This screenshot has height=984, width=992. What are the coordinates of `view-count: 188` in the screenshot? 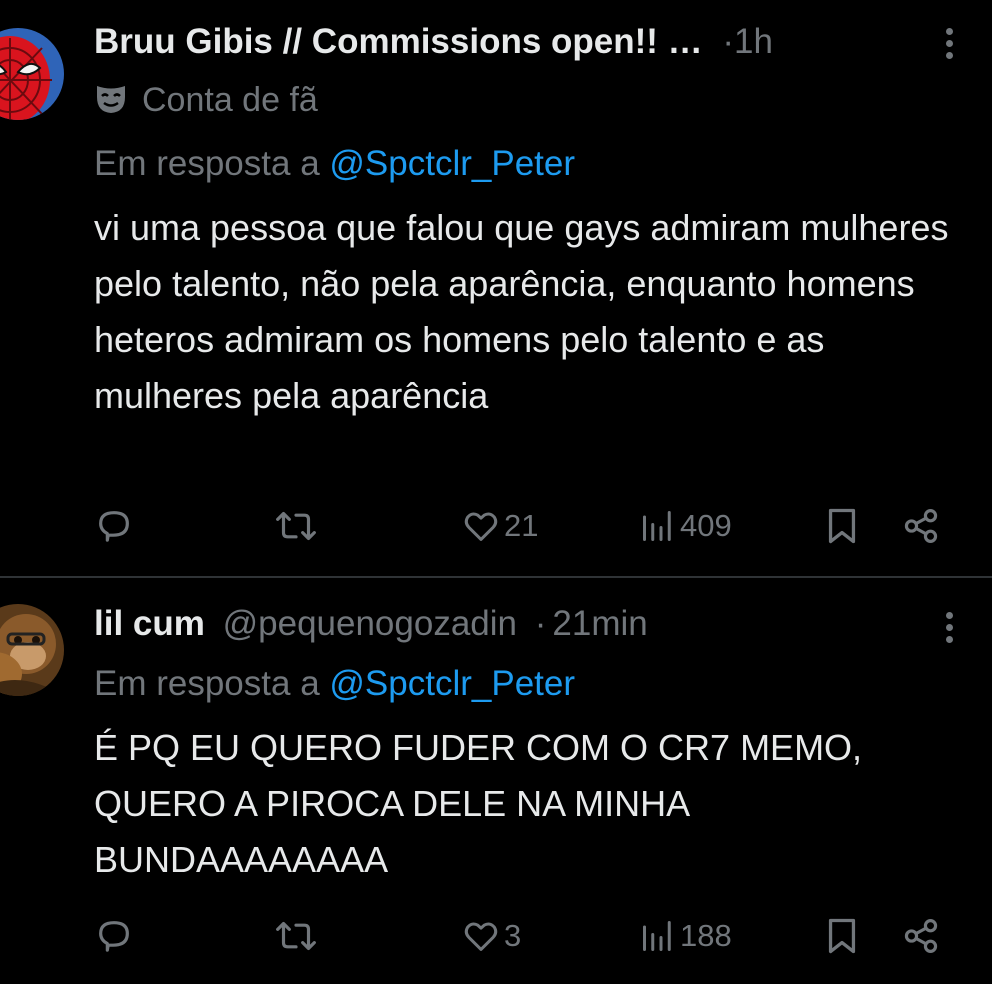 It's located at (706, 935).